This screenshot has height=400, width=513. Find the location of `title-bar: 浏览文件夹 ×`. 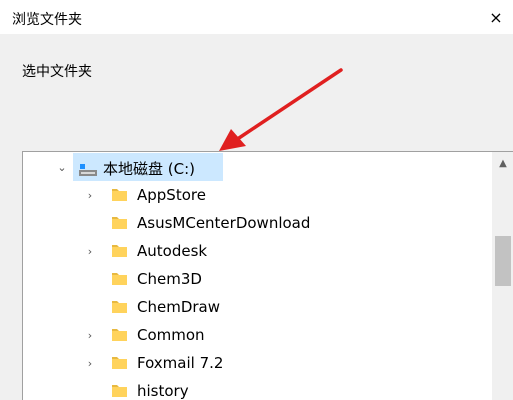

title-bar: 浏览文件夹 × is located at coordinates (256, 17).